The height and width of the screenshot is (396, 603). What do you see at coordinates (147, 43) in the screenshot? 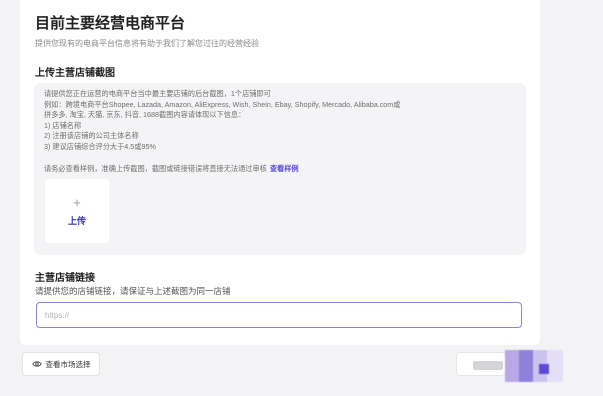
I see `page-subtitle: 提供您现有的电商平台信息将有助于我们了解您过往的经营经验` at bounding box center [147, 43].